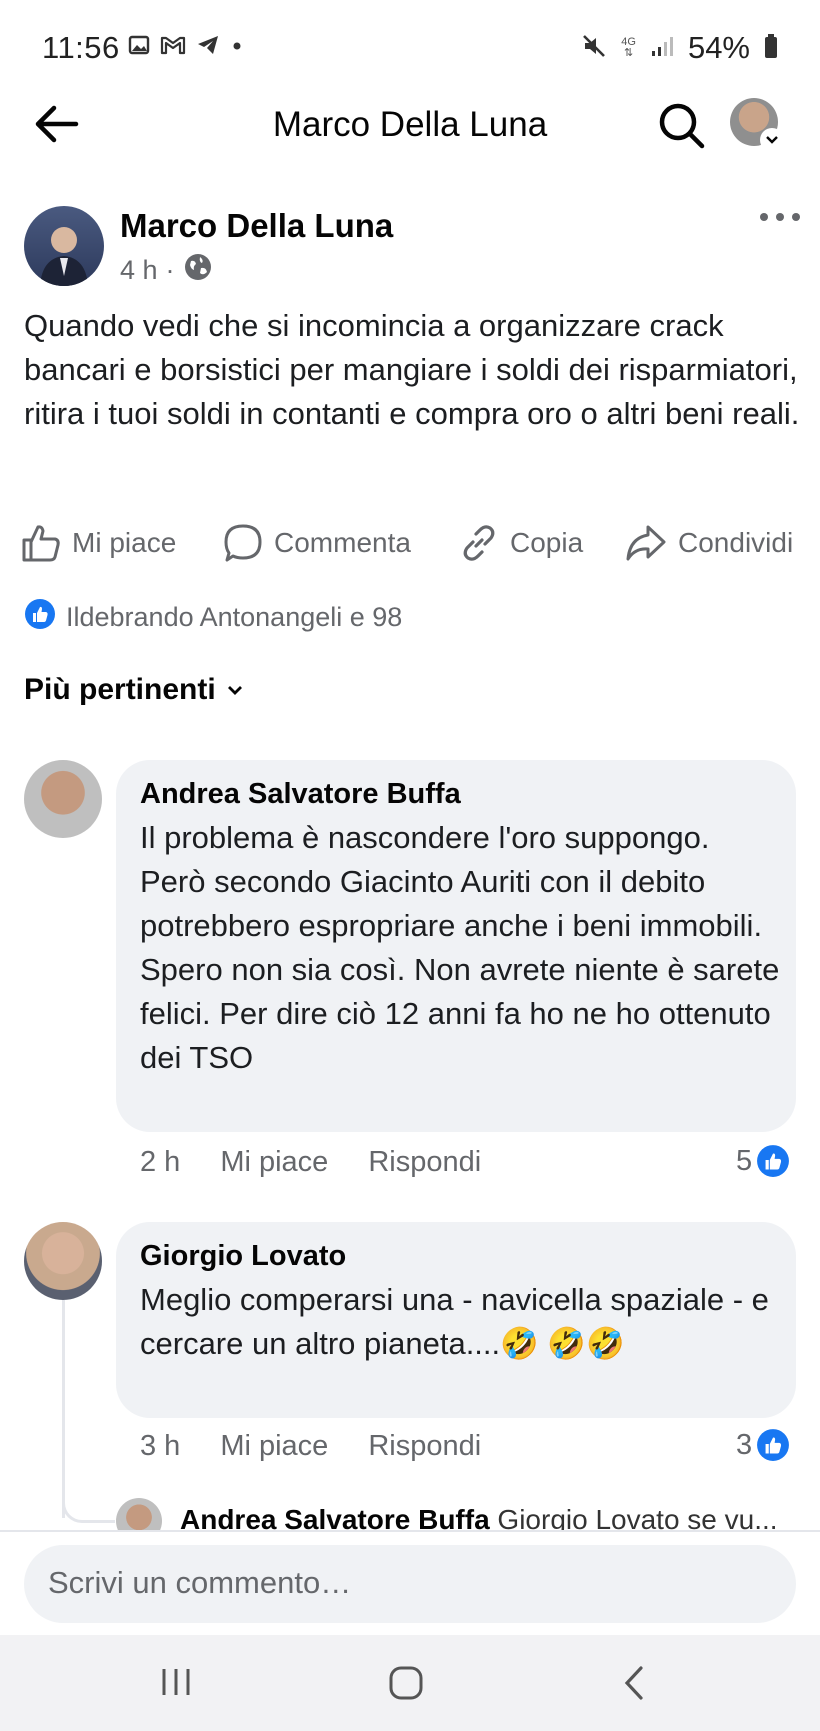  Describe the element at coordinates (628, 47) in the screenshot. I see `network-4g-icon: 4G ⇅` at that location.